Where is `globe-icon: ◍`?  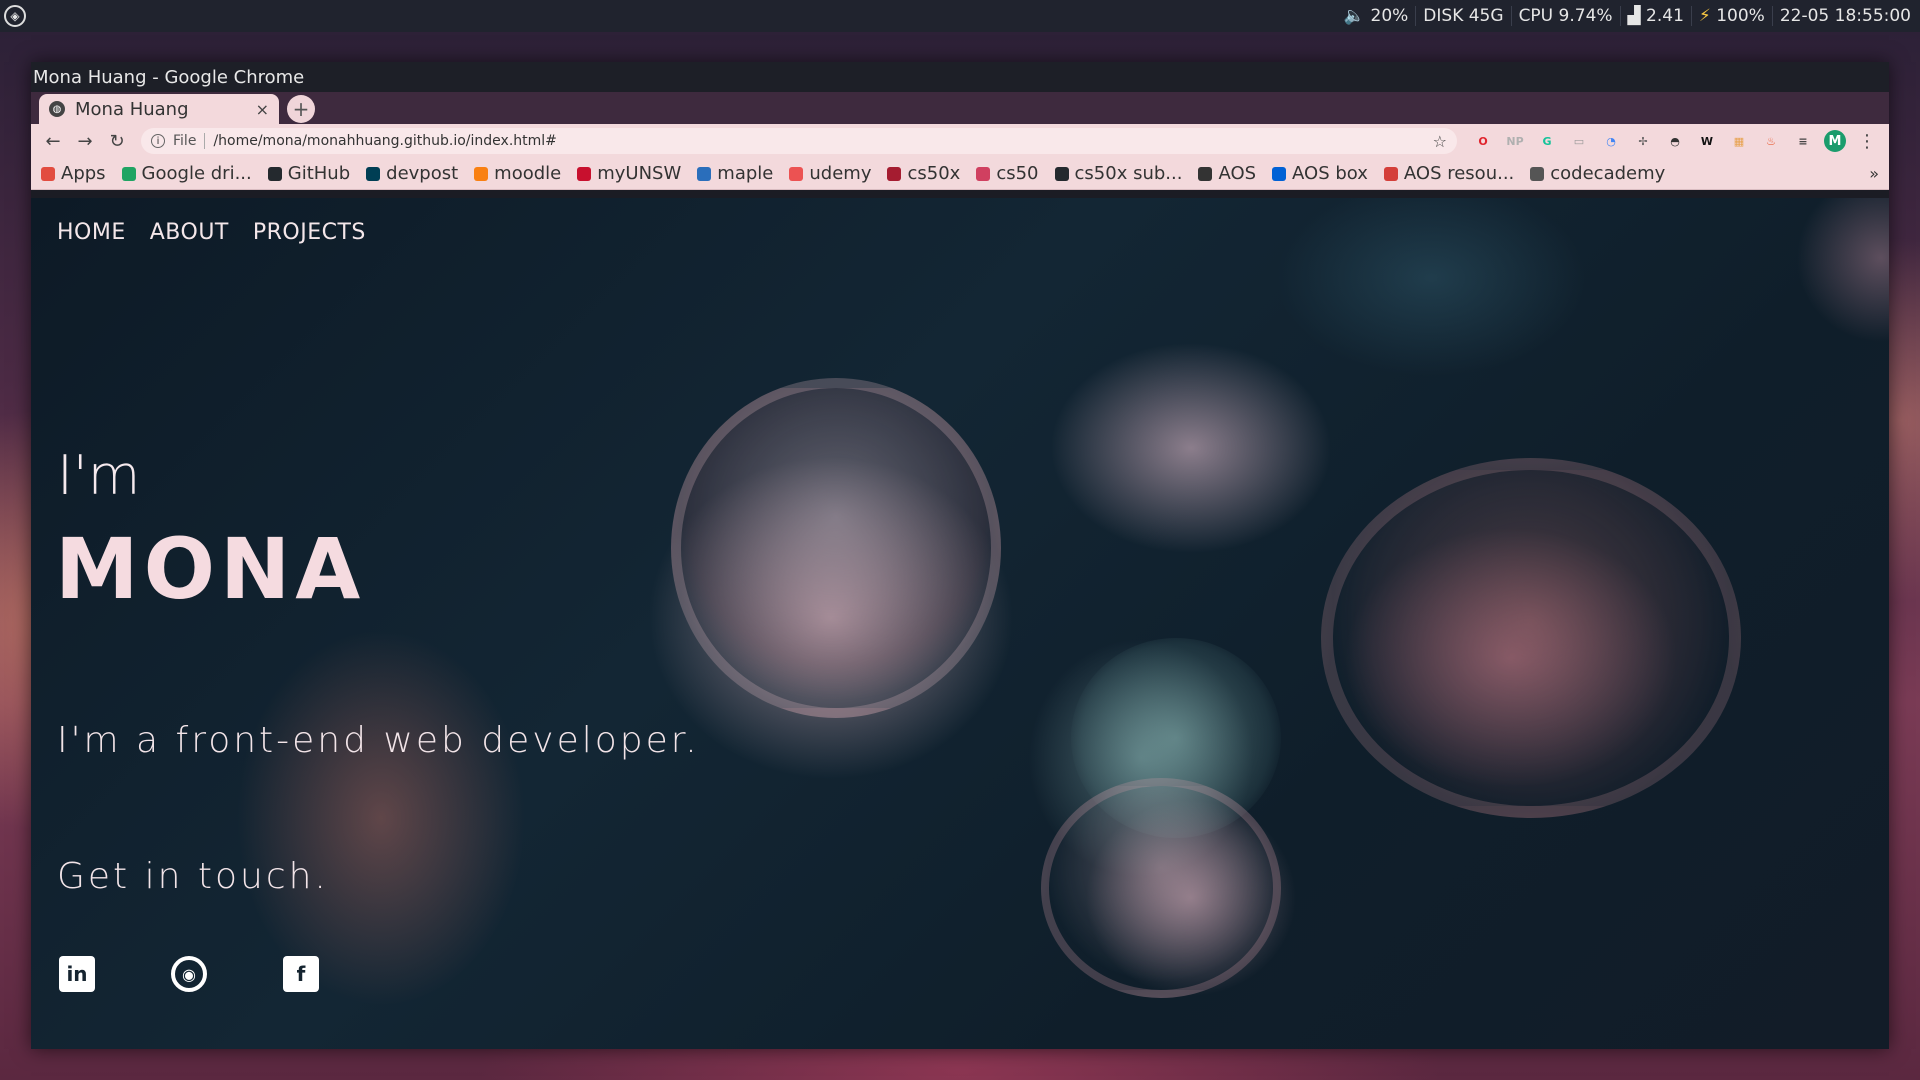 globe-icon: ◍ is located at coordinates (57, 109).